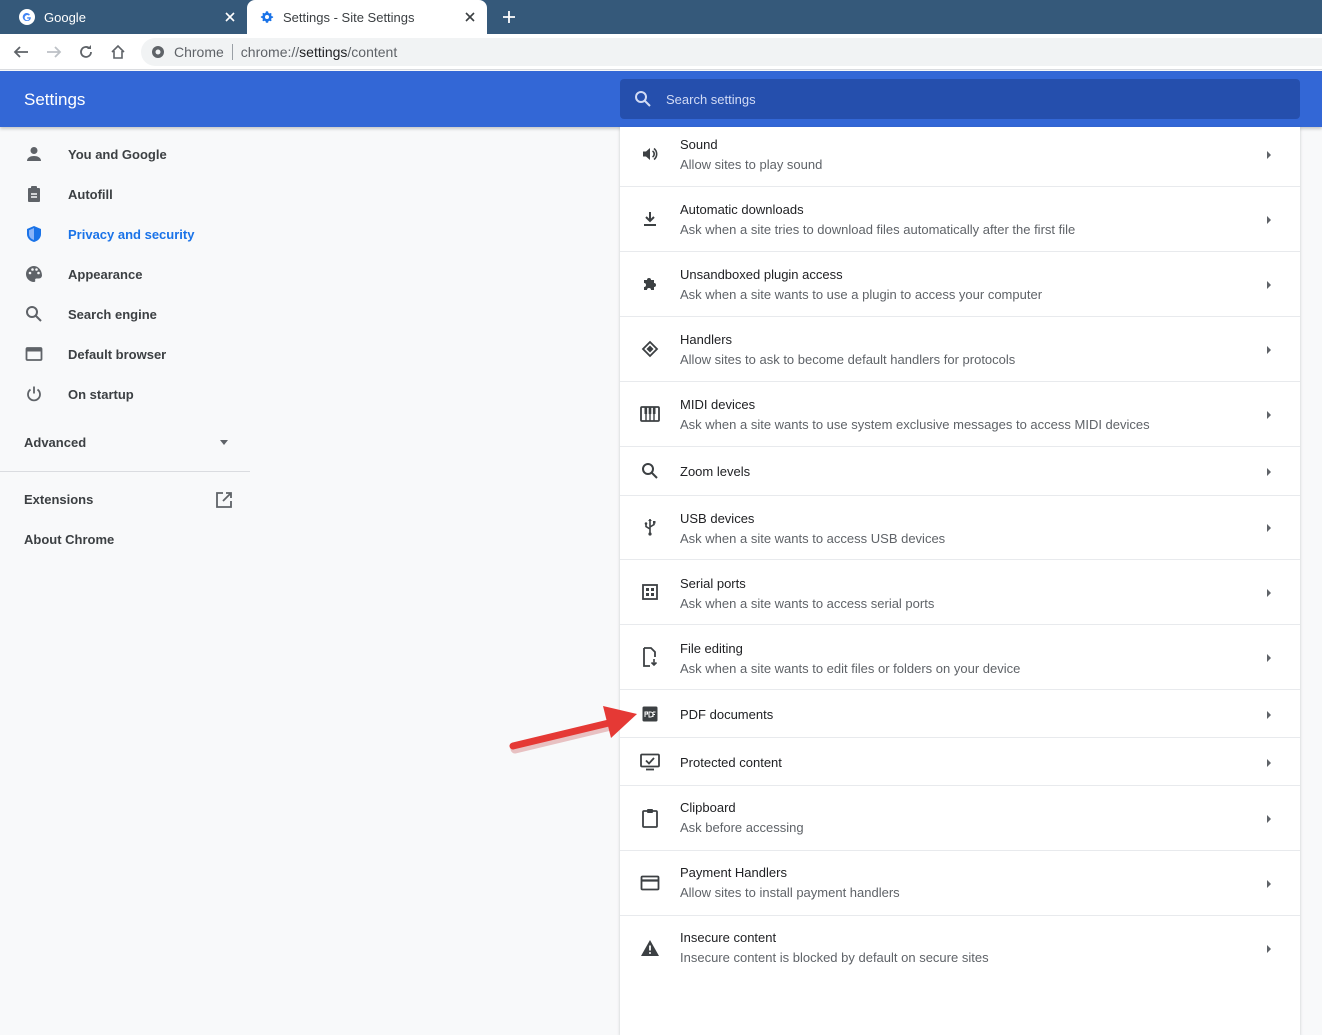  What do you see at coordinates (960, 156) in the screenshot?
I see `site-setting-sound: Sound Allow sites to play sound` at bounding box center [960, 156].